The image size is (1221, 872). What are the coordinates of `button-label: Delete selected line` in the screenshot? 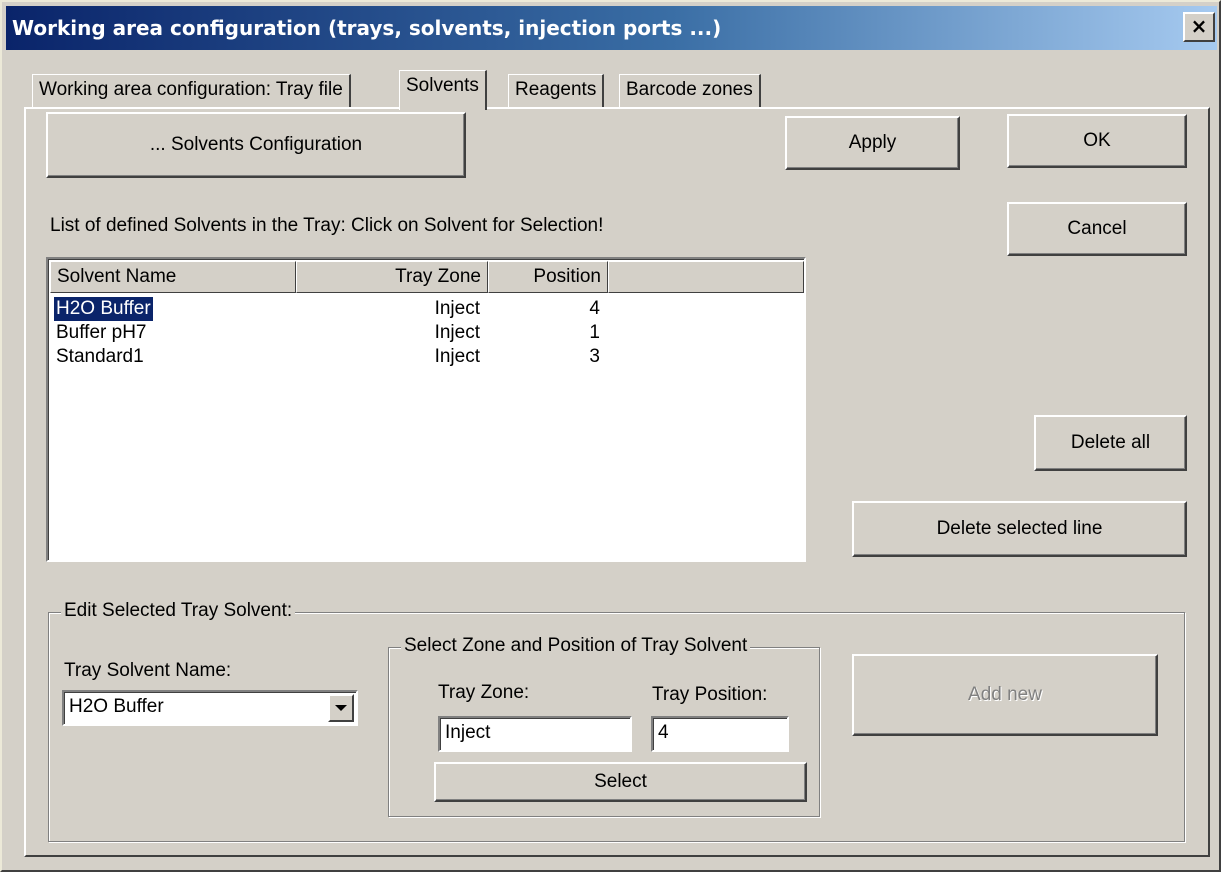 It's located at (1019, 528).